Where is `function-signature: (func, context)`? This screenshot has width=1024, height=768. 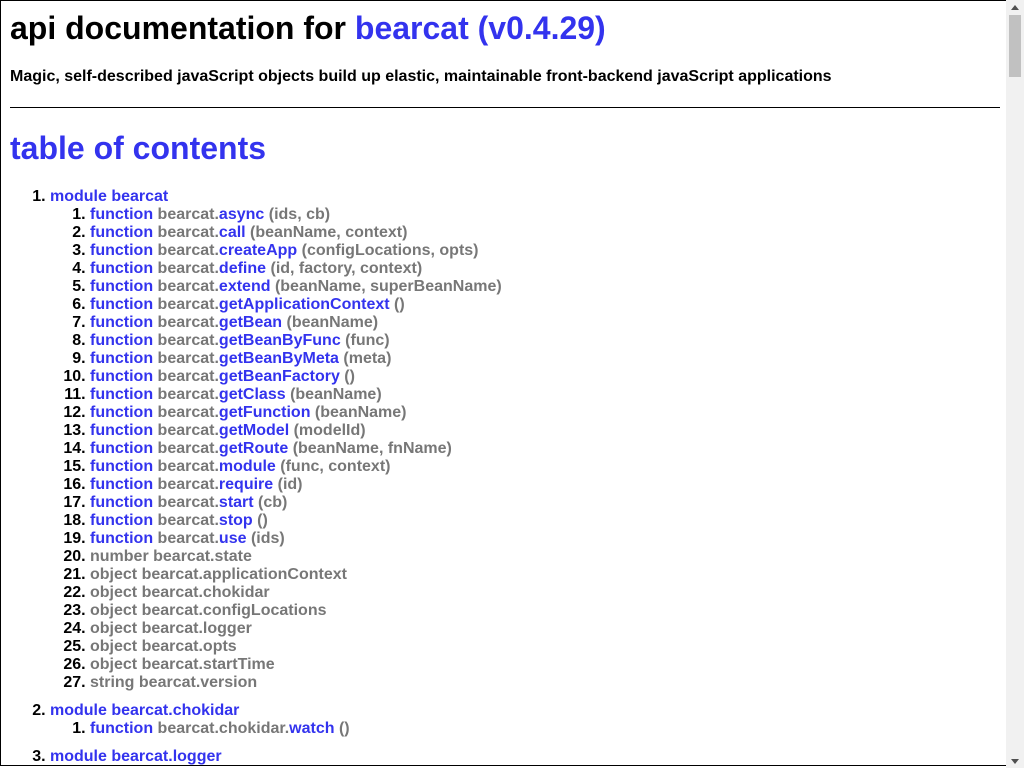 function-signature: (func, context) is located at coordinates (333, 466).